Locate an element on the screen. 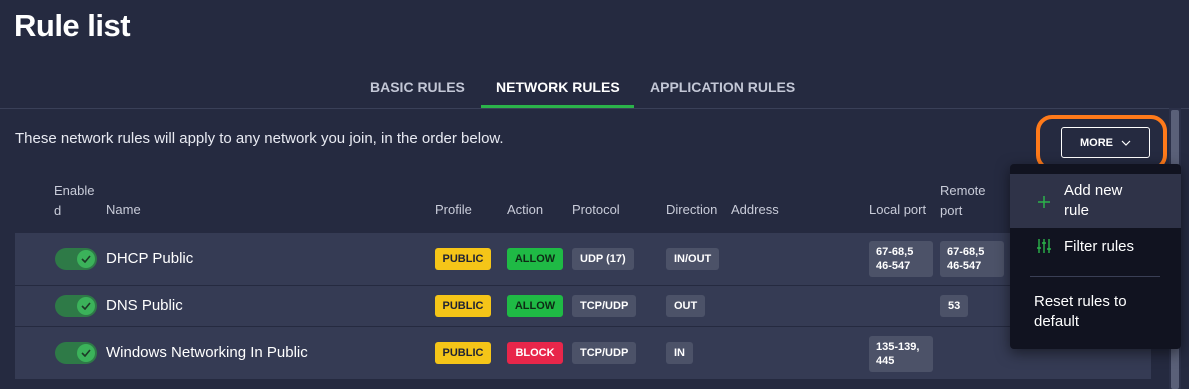 This screenshot has width=1189, height=389. protocol-badge: UDP (17) is located at coordinates (603, 259).